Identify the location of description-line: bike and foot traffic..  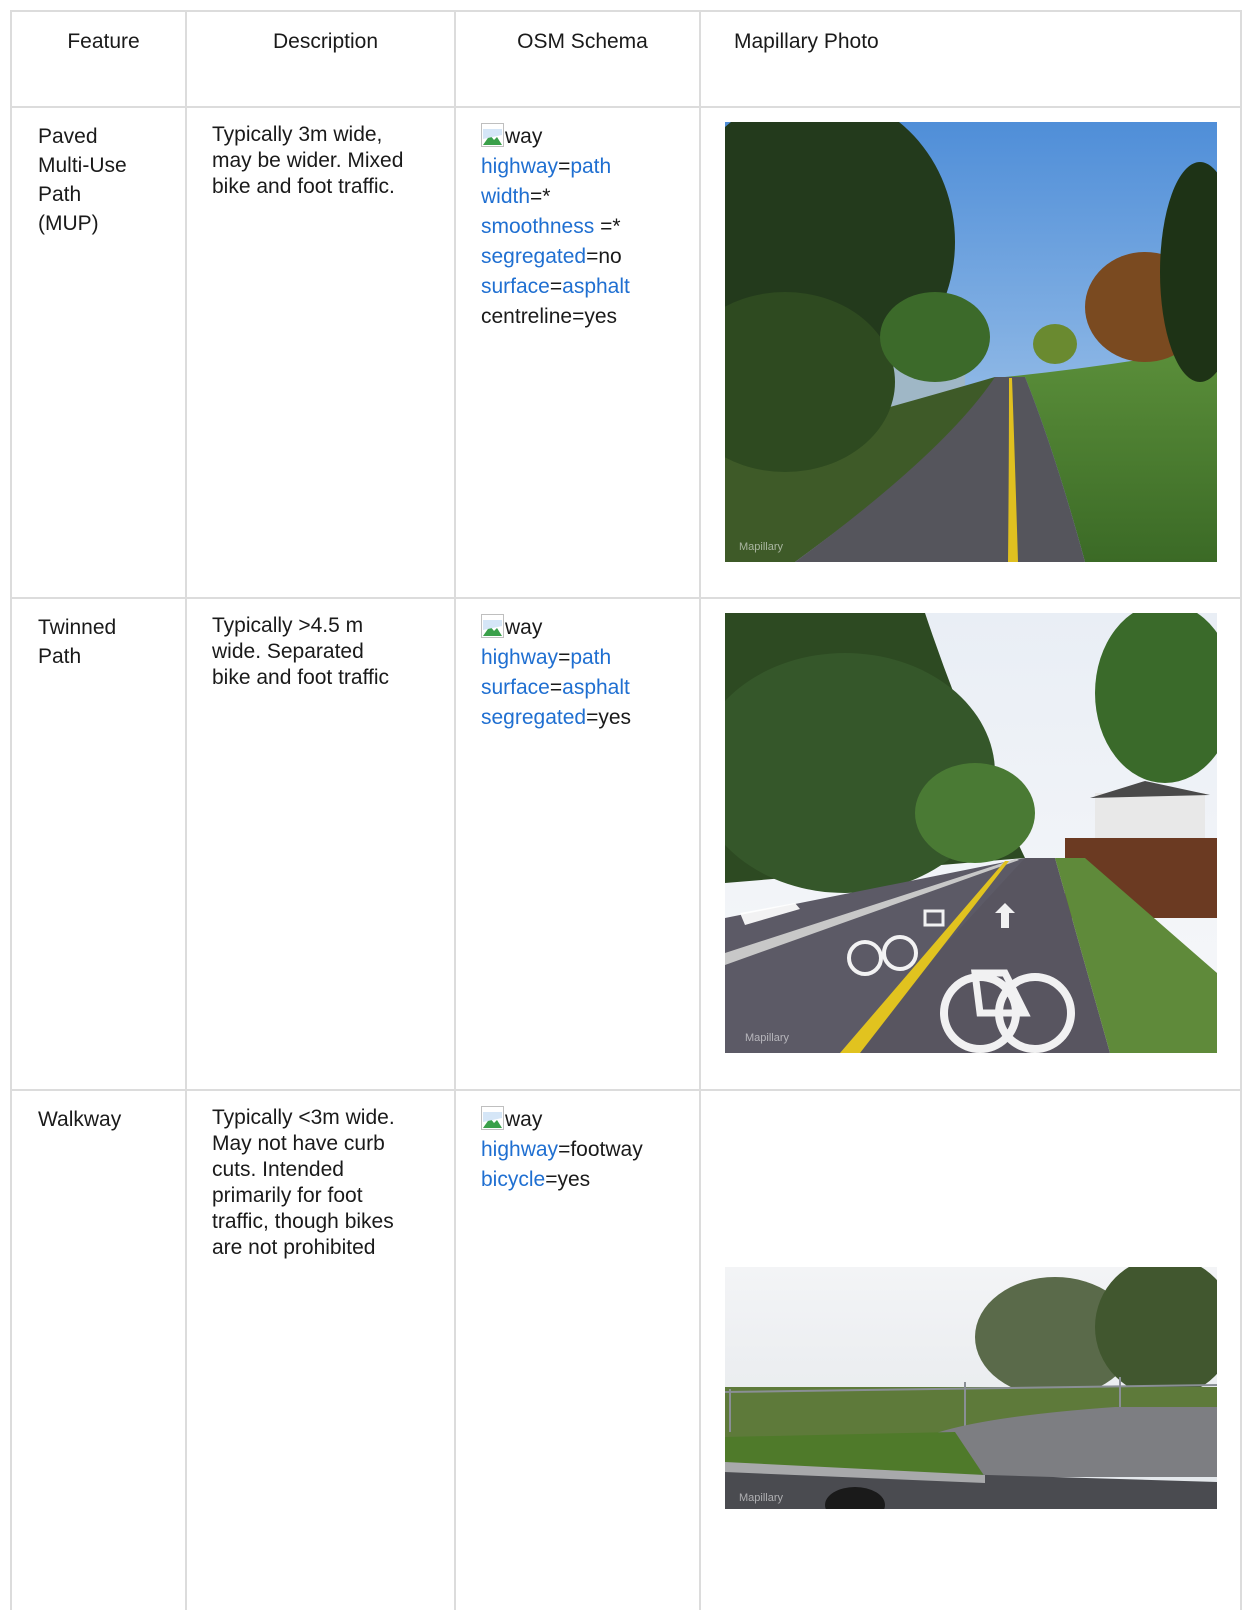
(303, 186).